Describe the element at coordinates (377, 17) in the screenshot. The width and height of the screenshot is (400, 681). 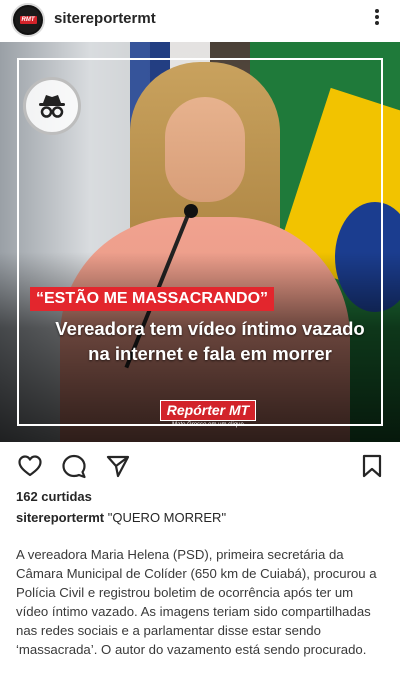
I see `more-vertical-icon` at that location.